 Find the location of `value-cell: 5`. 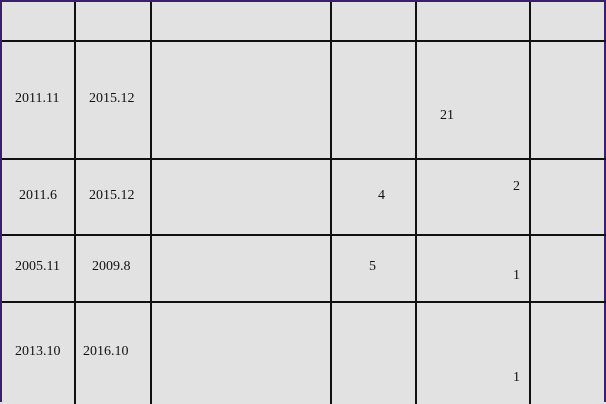

value-cell: 5 is located at coordinates (372, 266).